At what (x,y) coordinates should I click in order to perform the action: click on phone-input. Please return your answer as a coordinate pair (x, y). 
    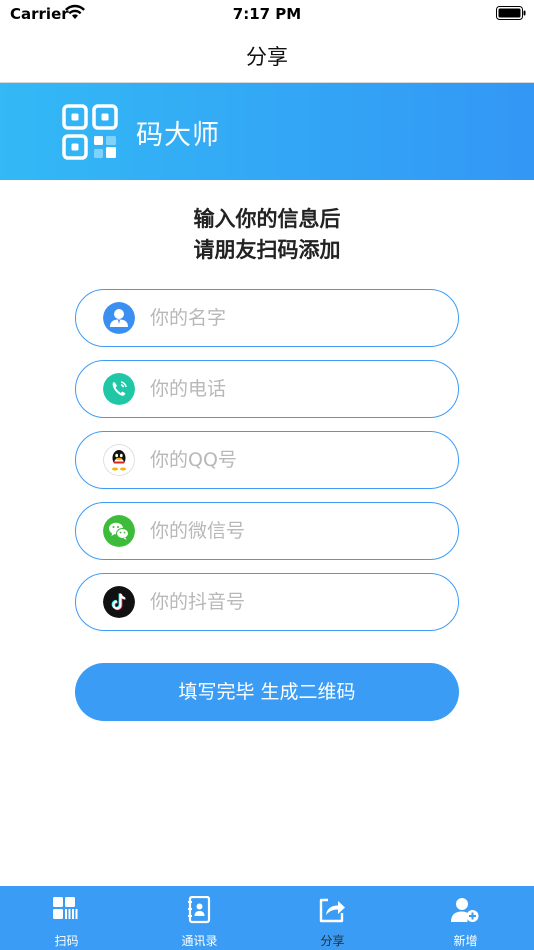
    Looking at the image, I should click on (295, 388).